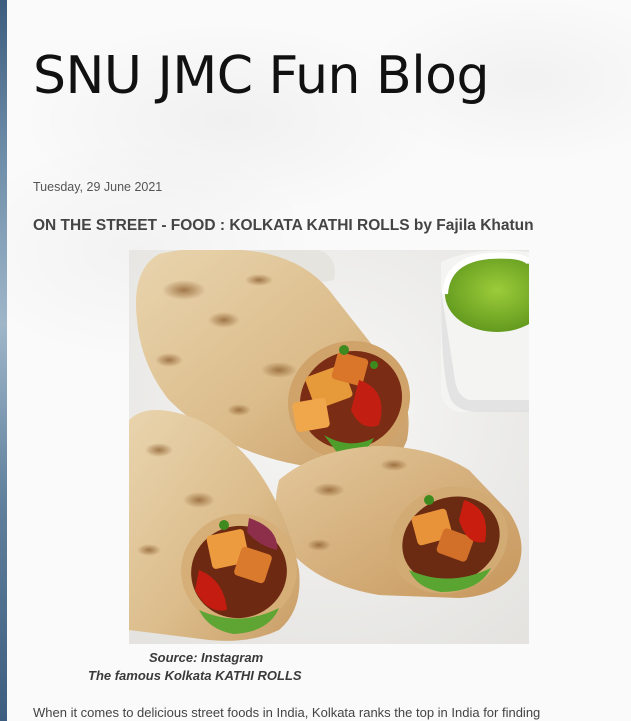  What do you see at coordinates (261, 76) in the screenshot?
I see `blog-title: SNU JMC Fun Blog` at bounding box center [261, 76].